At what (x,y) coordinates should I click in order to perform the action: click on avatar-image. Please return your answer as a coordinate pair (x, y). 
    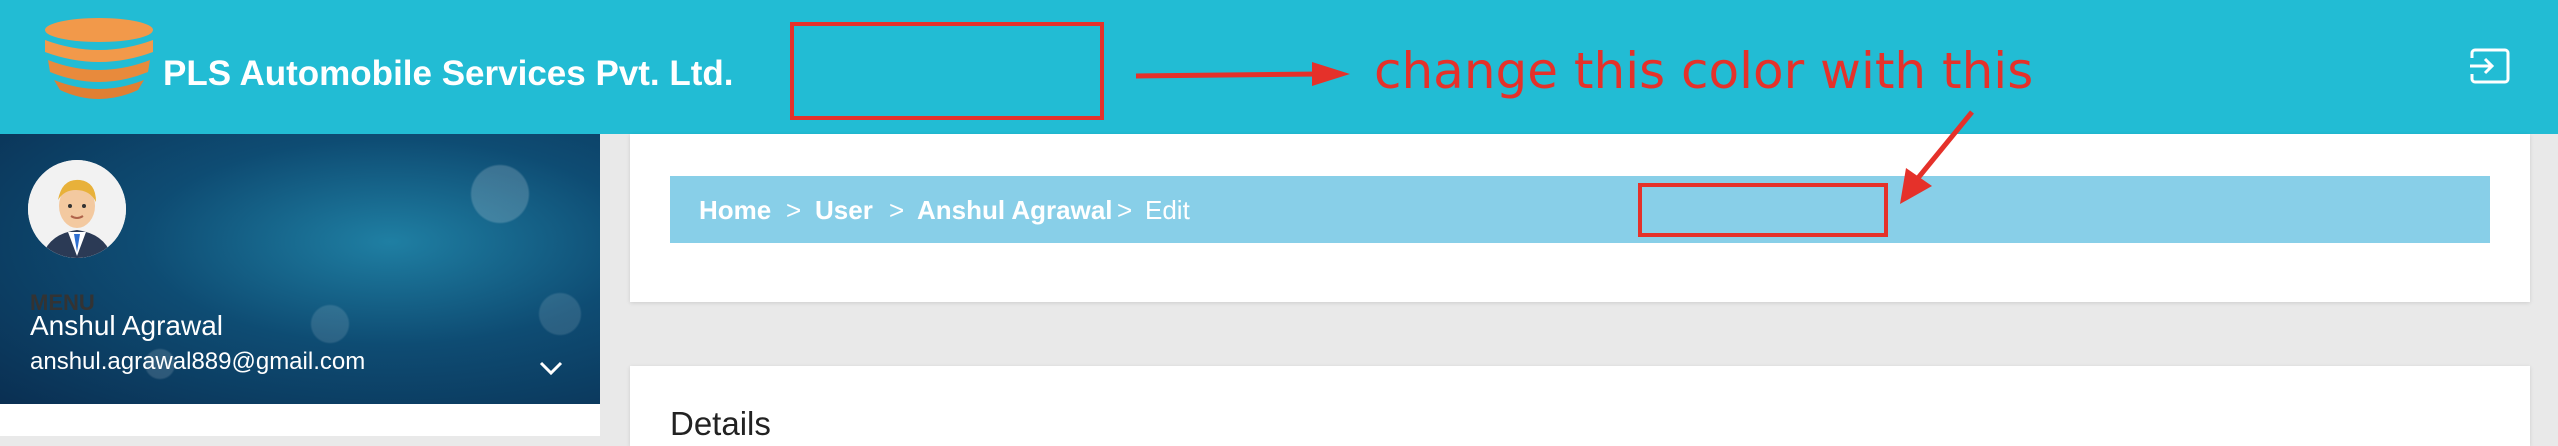
    Looking at the image, I should click on (77, 209).